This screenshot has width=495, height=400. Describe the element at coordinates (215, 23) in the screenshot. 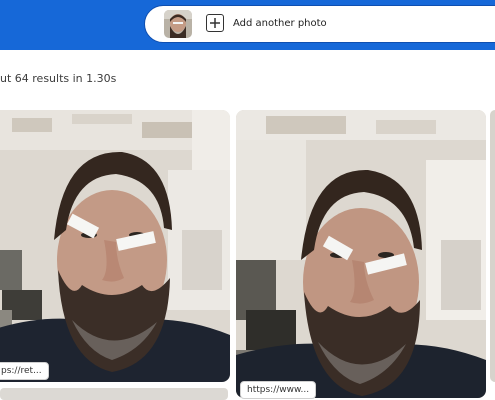

I see `plus-square-icon` at that location.